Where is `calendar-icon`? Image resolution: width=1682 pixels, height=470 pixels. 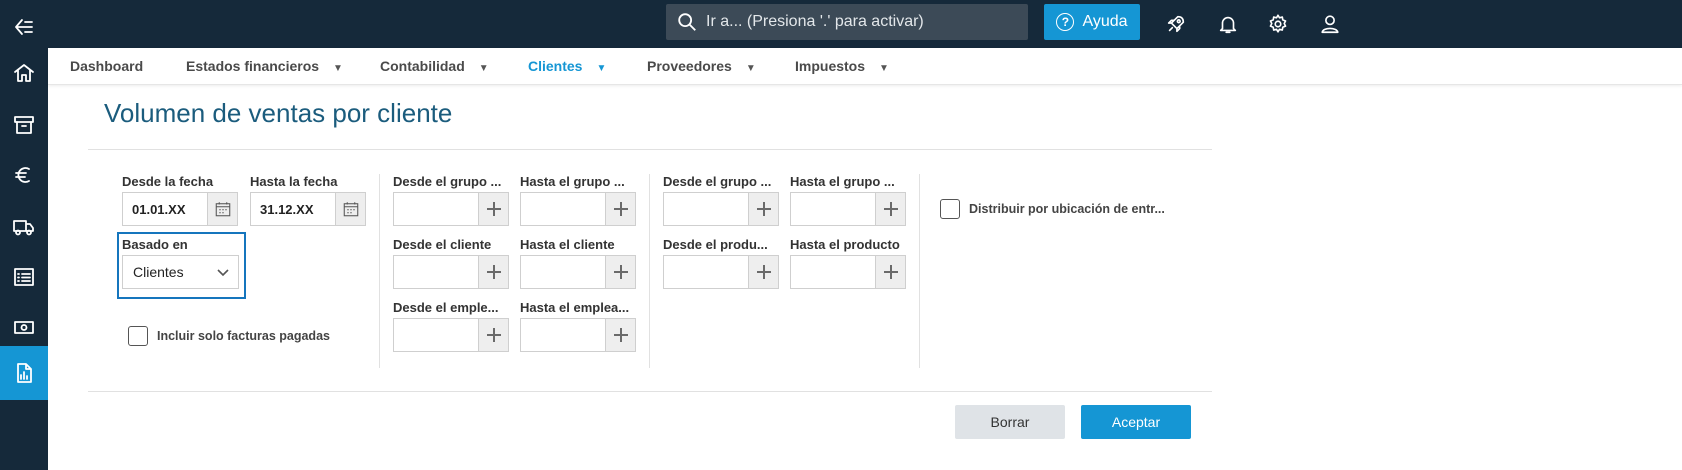
calendar-icon is located at coordinates (222, 209).